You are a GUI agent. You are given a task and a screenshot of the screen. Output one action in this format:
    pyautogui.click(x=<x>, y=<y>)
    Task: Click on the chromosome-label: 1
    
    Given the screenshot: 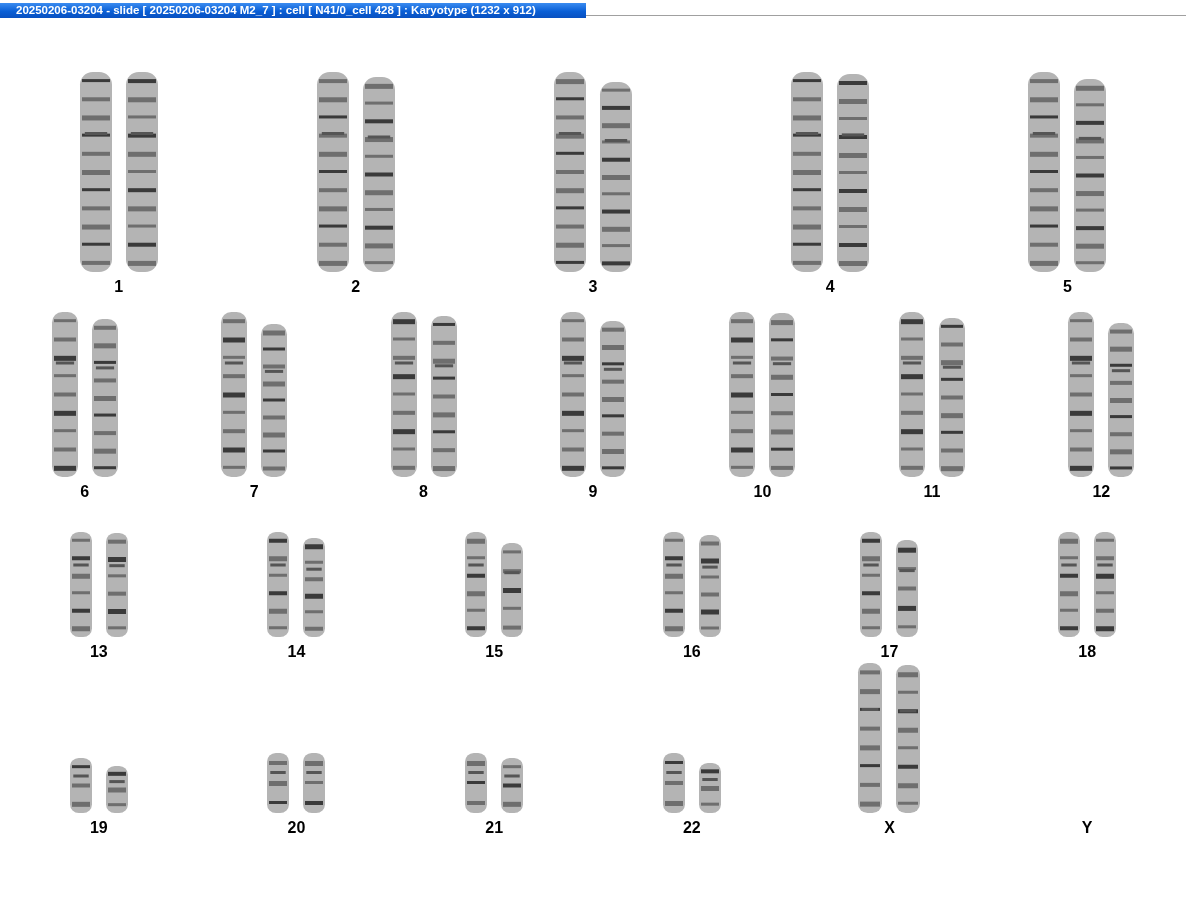 What is the action you would take?
    pyautogui.click(x=119, y=287)
    